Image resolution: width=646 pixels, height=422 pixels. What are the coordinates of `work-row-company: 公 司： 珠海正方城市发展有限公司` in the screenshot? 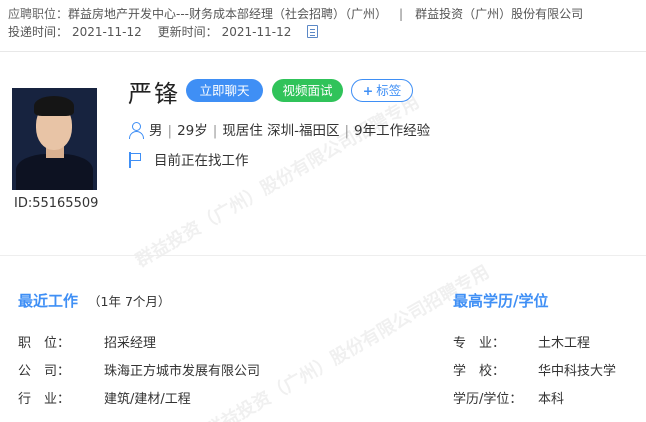 It's located at (139, 369).